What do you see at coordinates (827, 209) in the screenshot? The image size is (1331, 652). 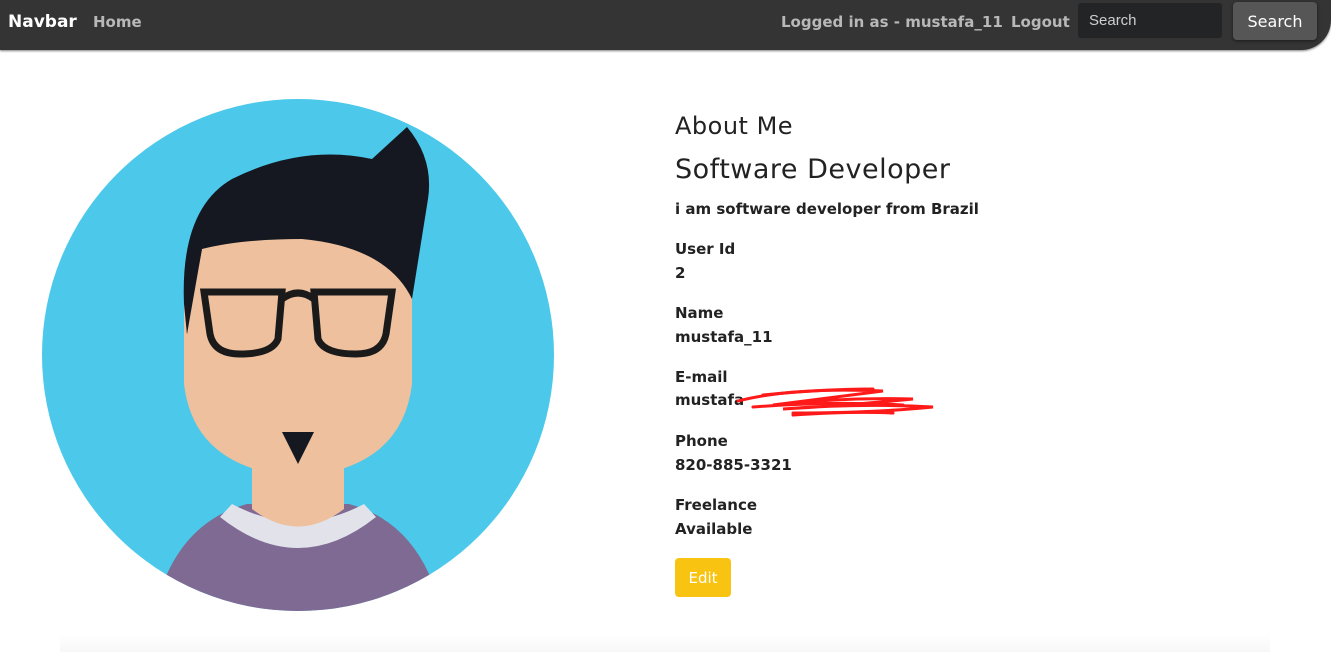 I see `bio-text: i am software developer from Brazil` at bounding box center [827, 209].